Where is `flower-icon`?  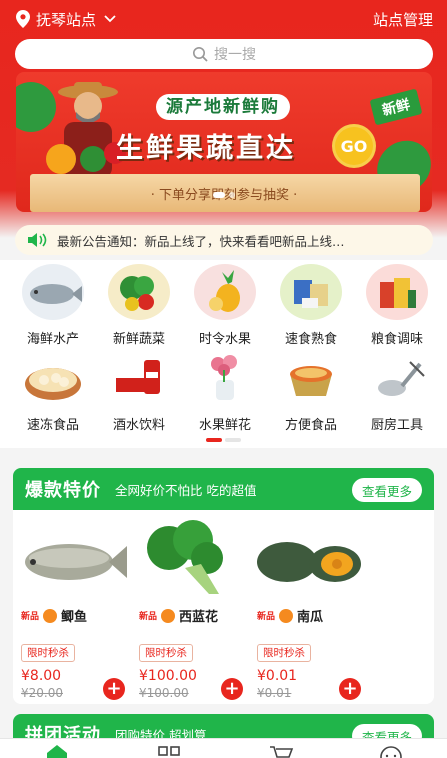
flower-icon is located at coordinates (225, 378).